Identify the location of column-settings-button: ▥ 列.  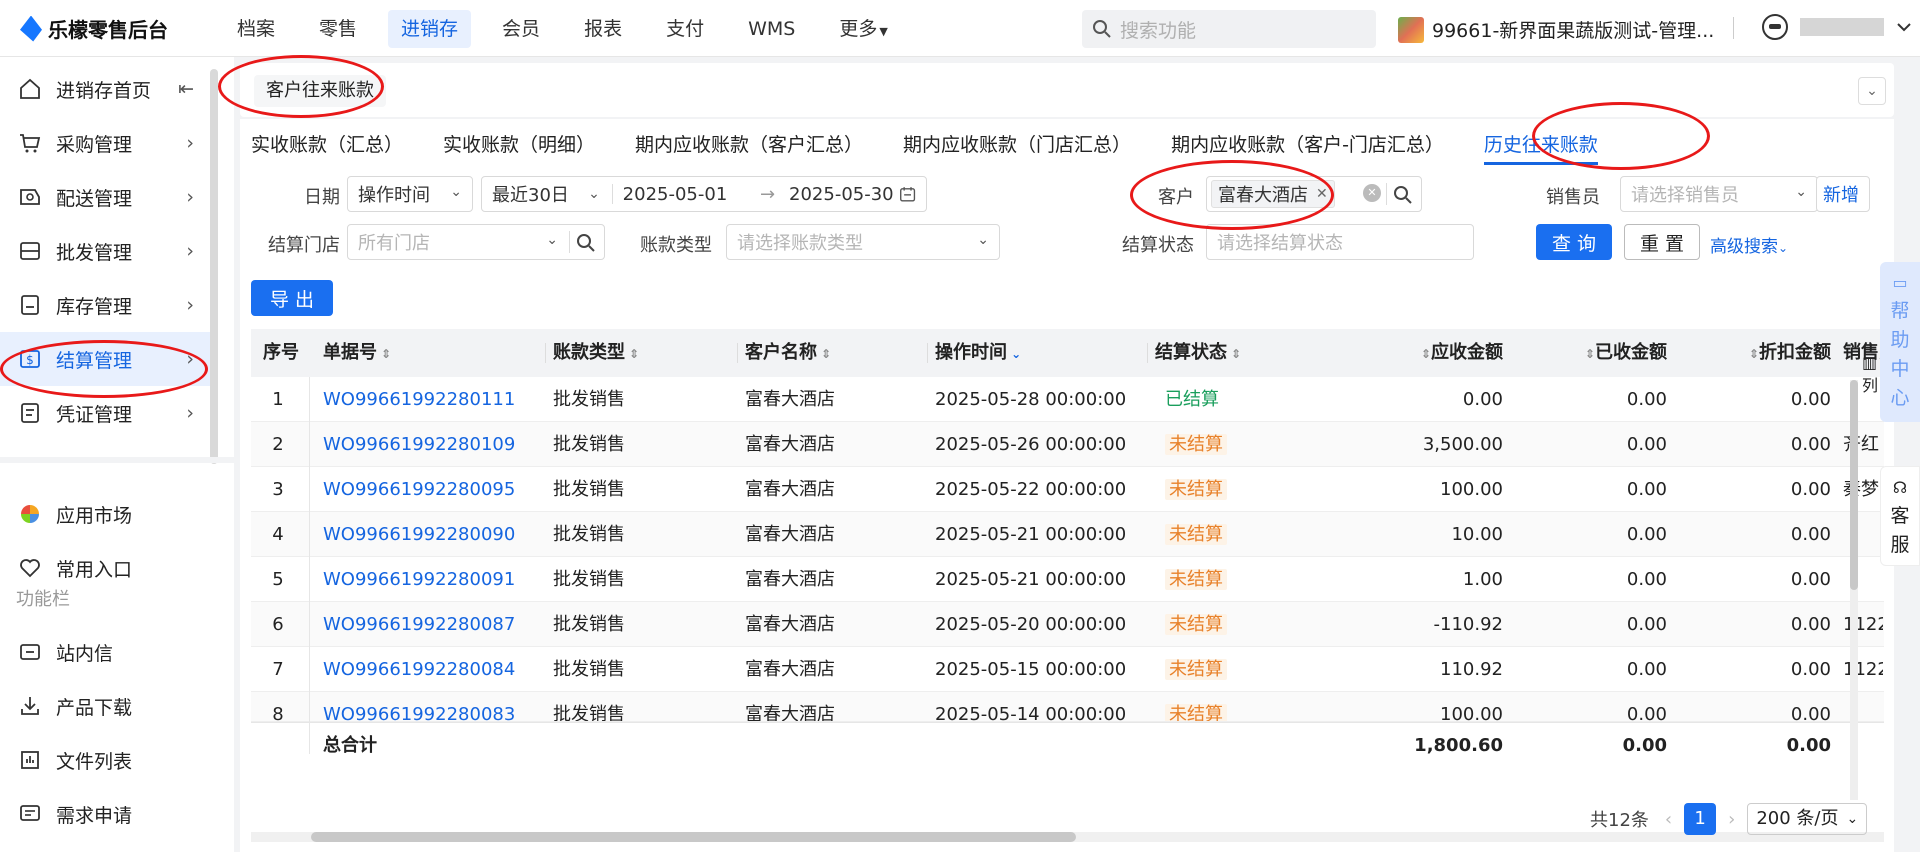
(1870, 374).